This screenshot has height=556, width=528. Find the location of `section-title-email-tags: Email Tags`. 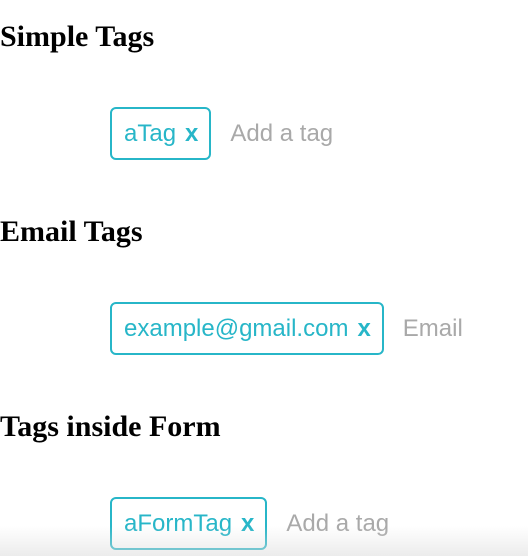

section-title-email-tags: Email Tags is located at coordinates (71, 231).